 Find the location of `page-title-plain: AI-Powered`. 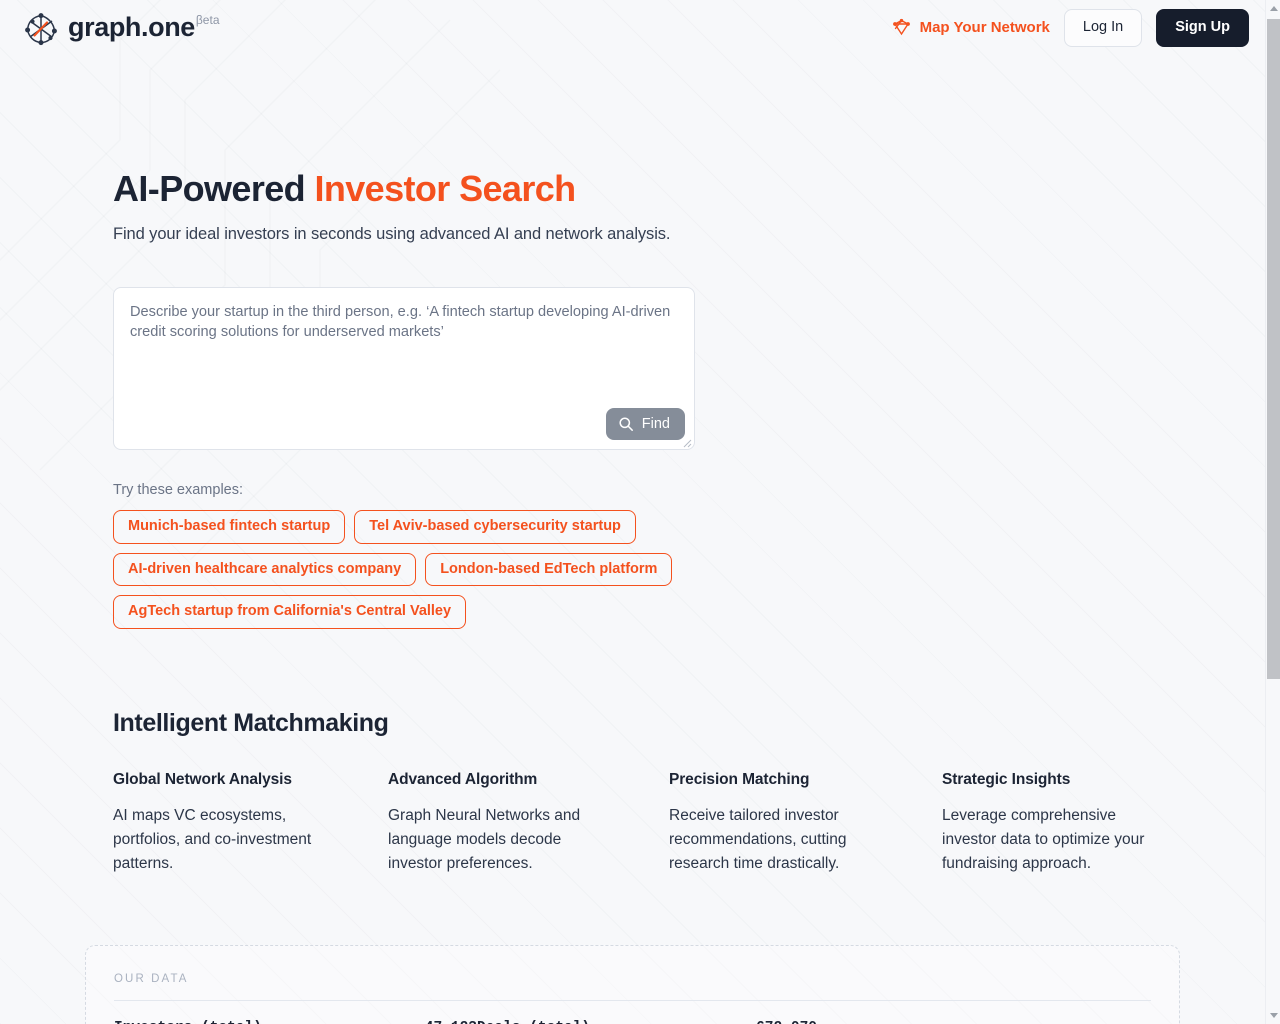

page-title-plain: AI-Powered is located at coordinates (209, 188).